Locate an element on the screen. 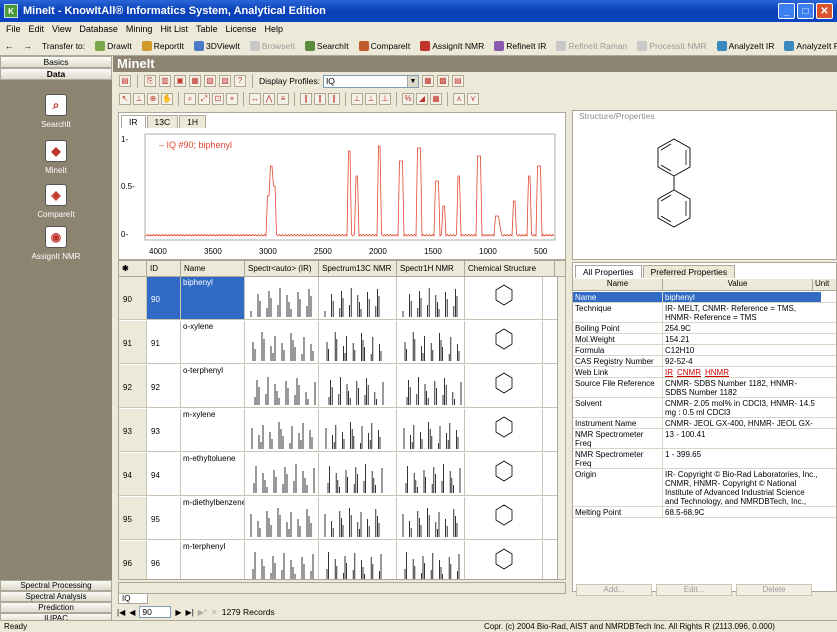 The image size is (837, 632). table-row: 91 91 o-xylene is located at coordinates (339, 342).